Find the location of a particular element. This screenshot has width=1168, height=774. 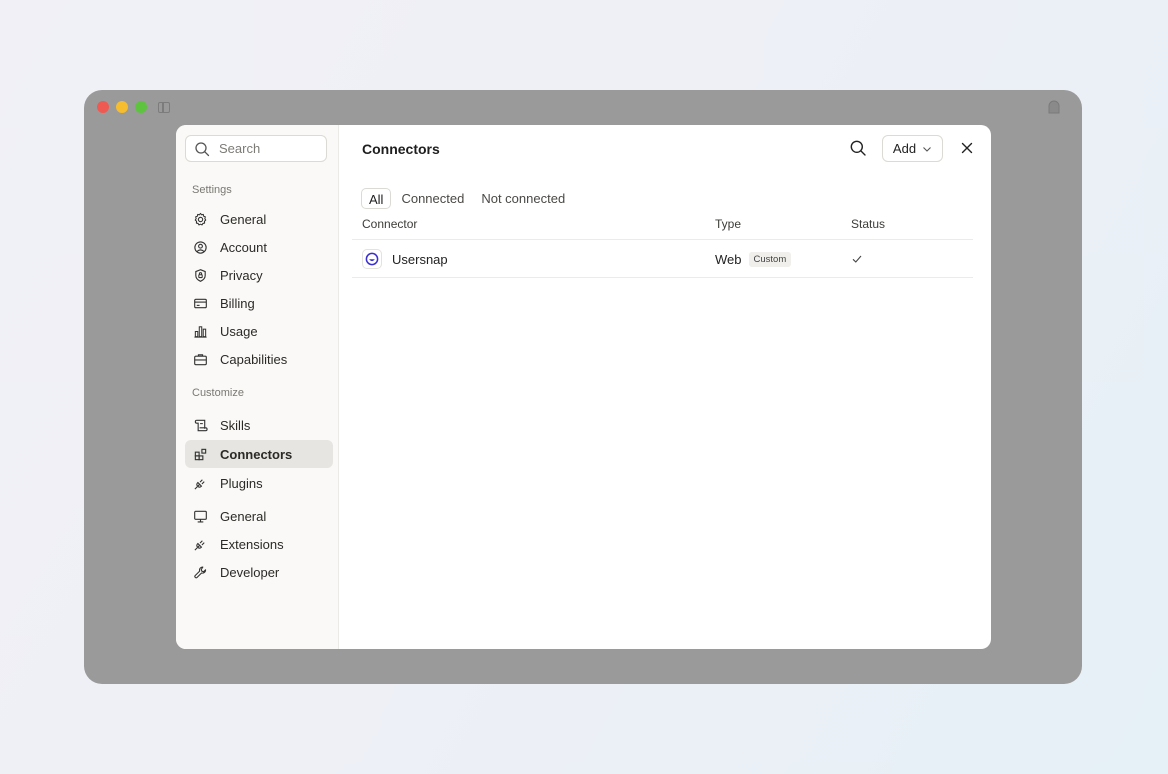

sidebar-item-privacy: Privacy is located at coordinates (259, 275).